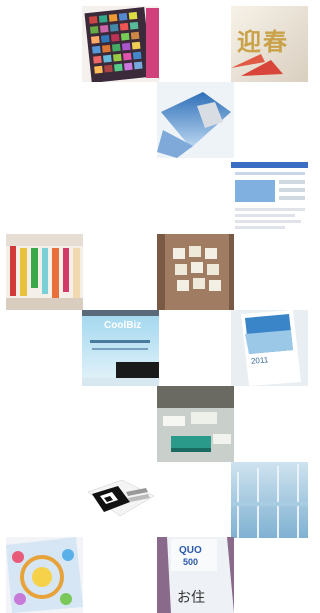 Image resolution: width=320 pixels, height=613 pixels. I want to click on glass-partition-image, so click(269, 500).